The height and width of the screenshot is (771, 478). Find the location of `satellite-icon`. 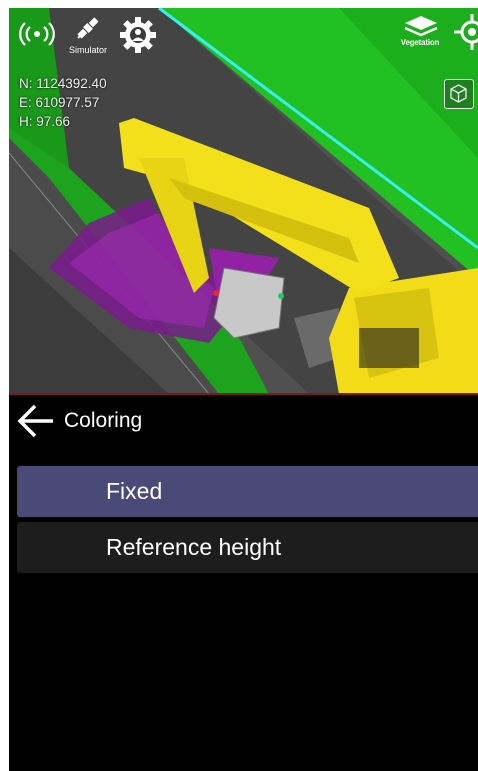

satellite-icon is located at coordinates (88, 28).